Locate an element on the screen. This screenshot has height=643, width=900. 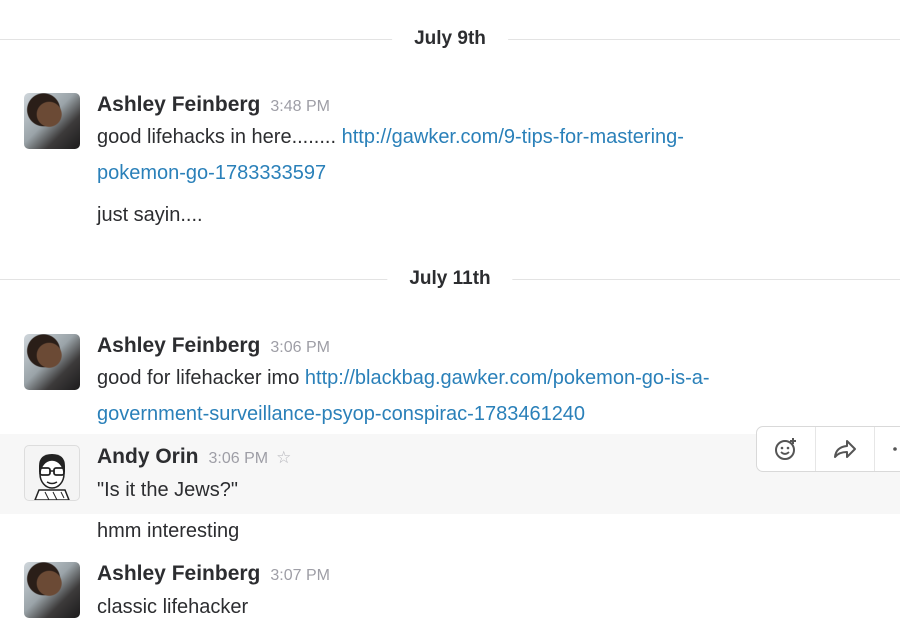
more-actions-icon is located at coordinates (895, 449).